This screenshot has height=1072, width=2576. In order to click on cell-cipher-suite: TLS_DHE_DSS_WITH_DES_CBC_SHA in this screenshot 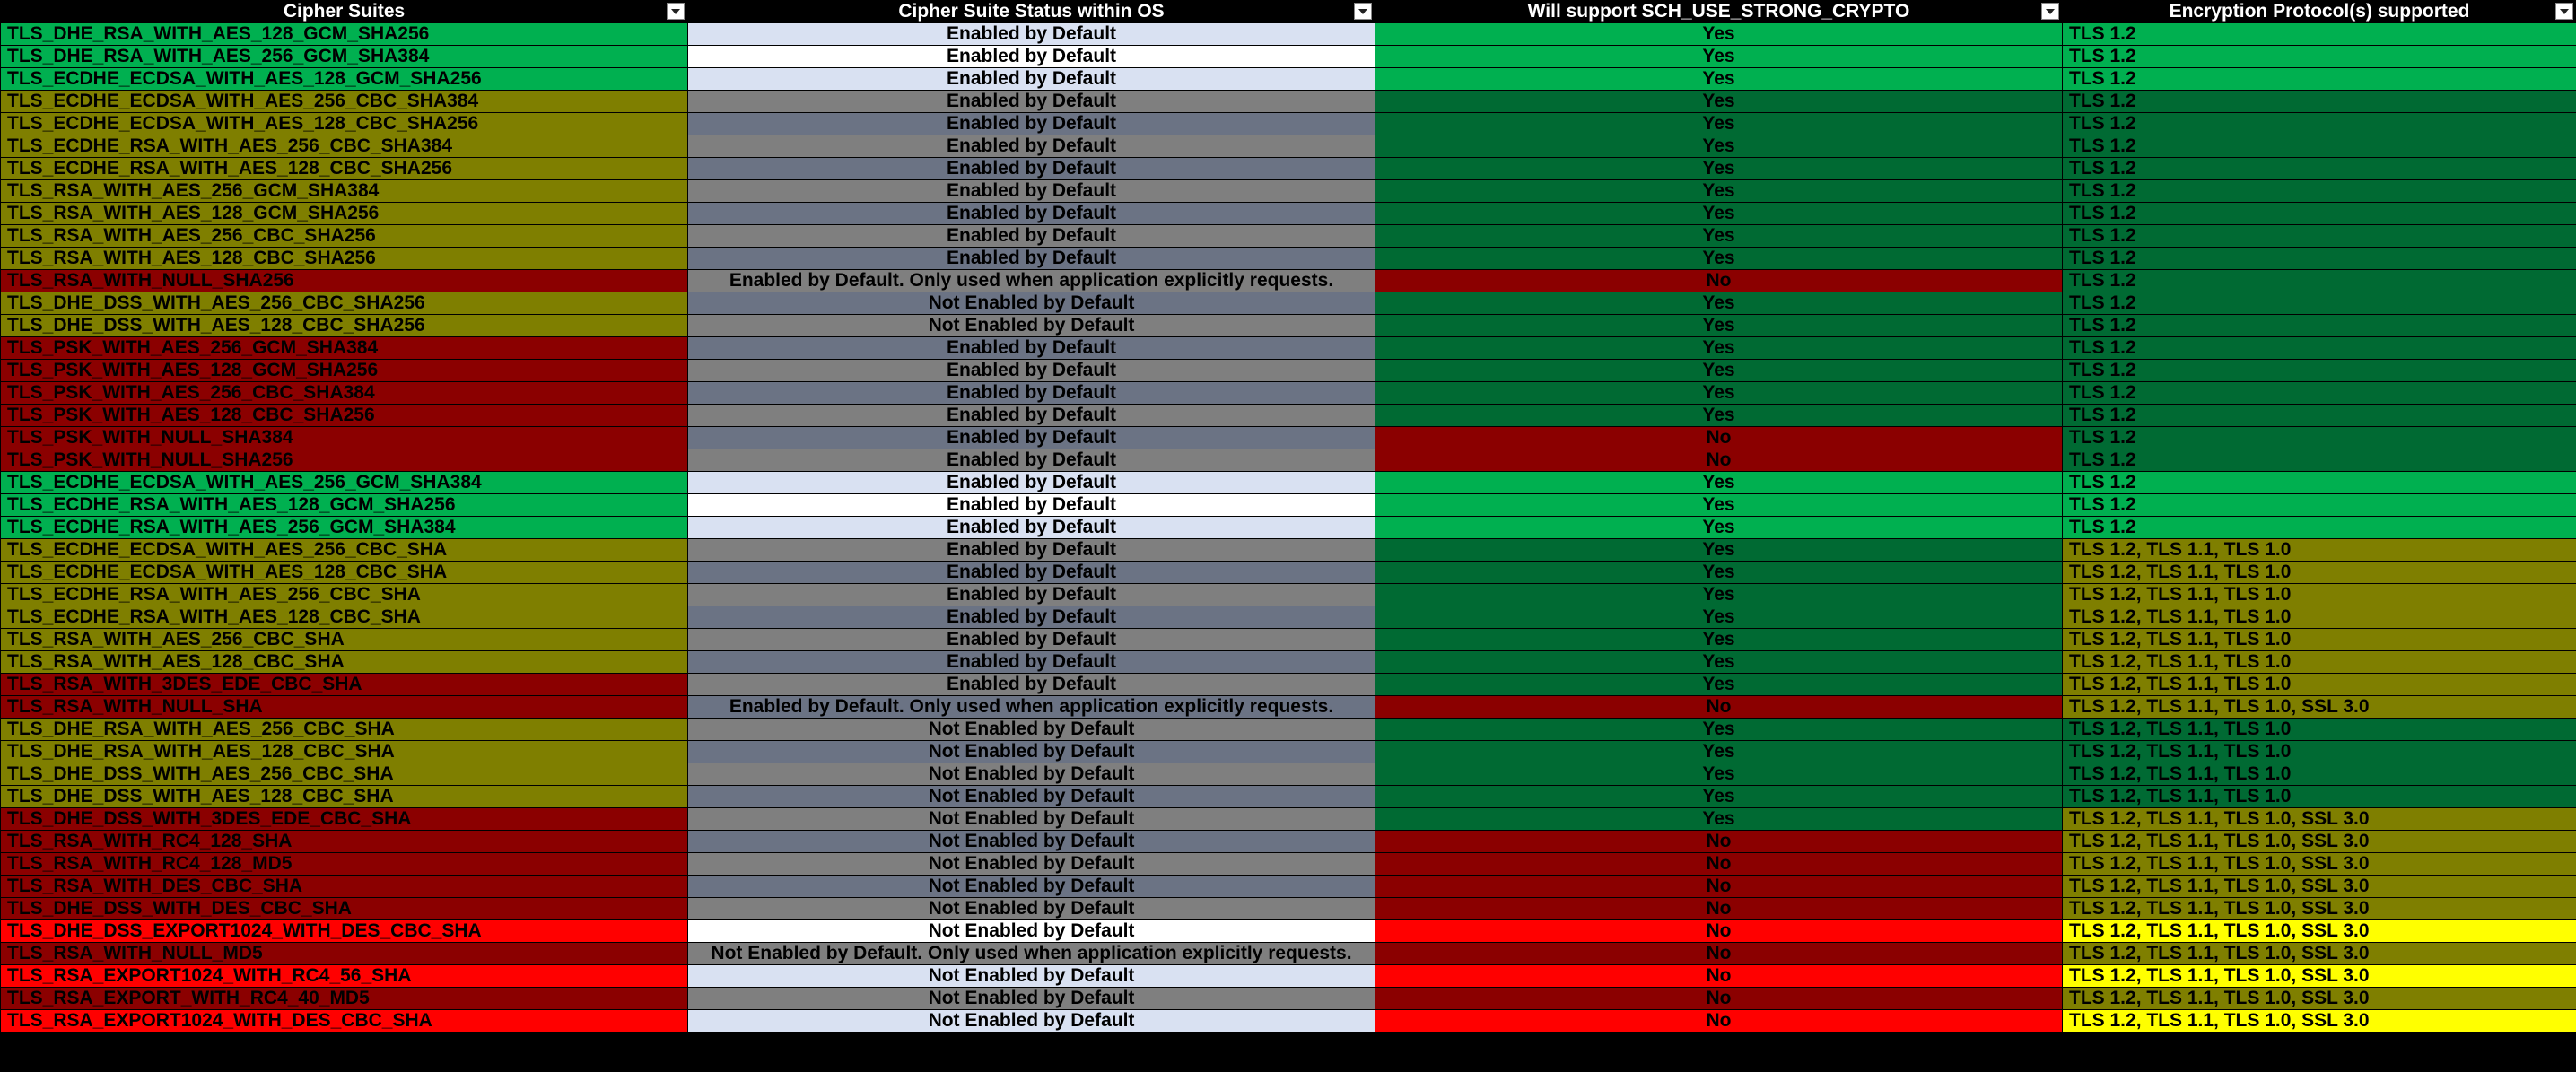, I will do `click(344, 908)`.